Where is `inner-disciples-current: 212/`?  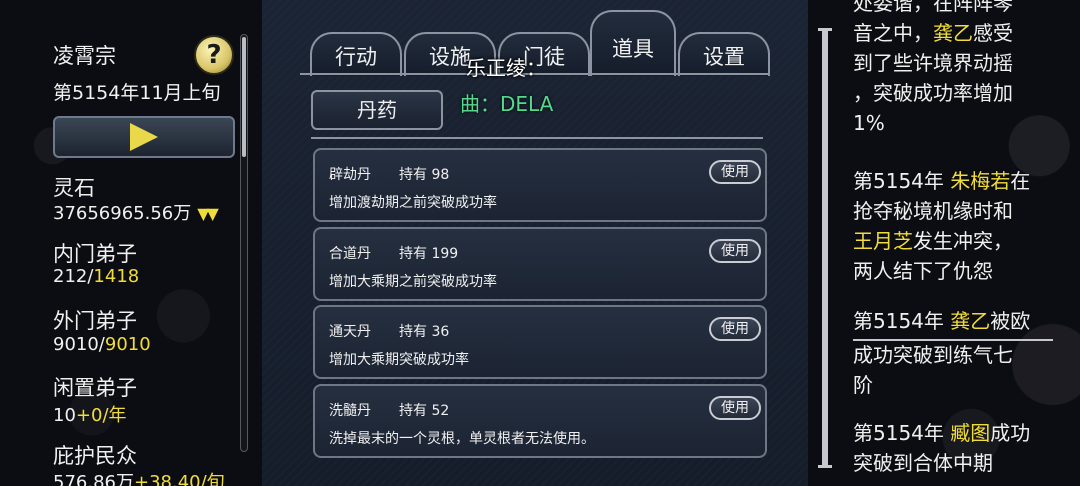 inner-disciples-current: 212/ is located at coordinates (73, 276).